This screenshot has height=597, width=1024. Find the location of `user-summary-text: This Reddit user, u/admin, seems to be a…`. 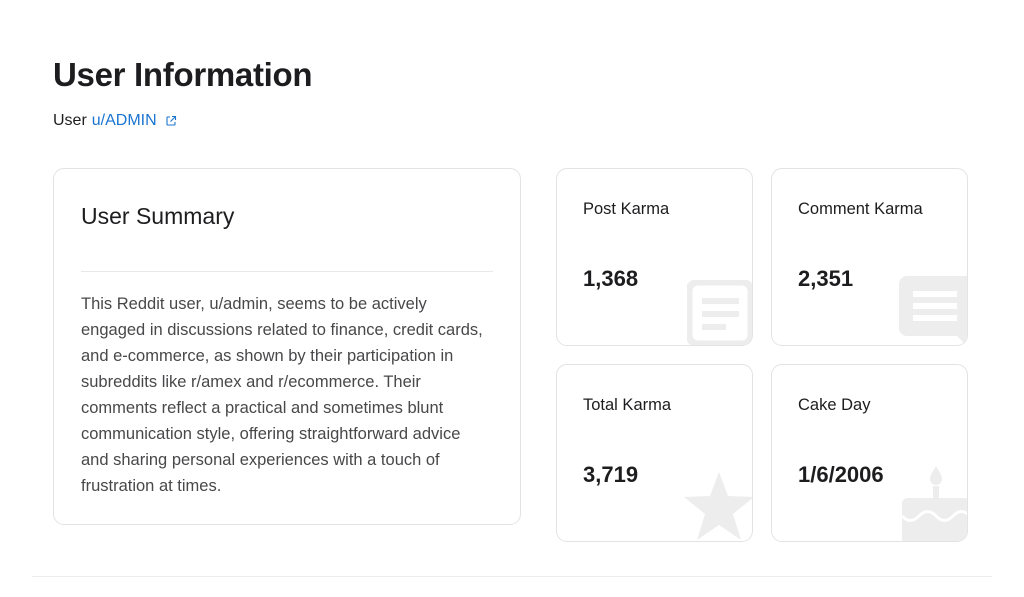

user-summary-text: This Reddit user, u/admin, seems to be a… is located at coordinates (282, 395).